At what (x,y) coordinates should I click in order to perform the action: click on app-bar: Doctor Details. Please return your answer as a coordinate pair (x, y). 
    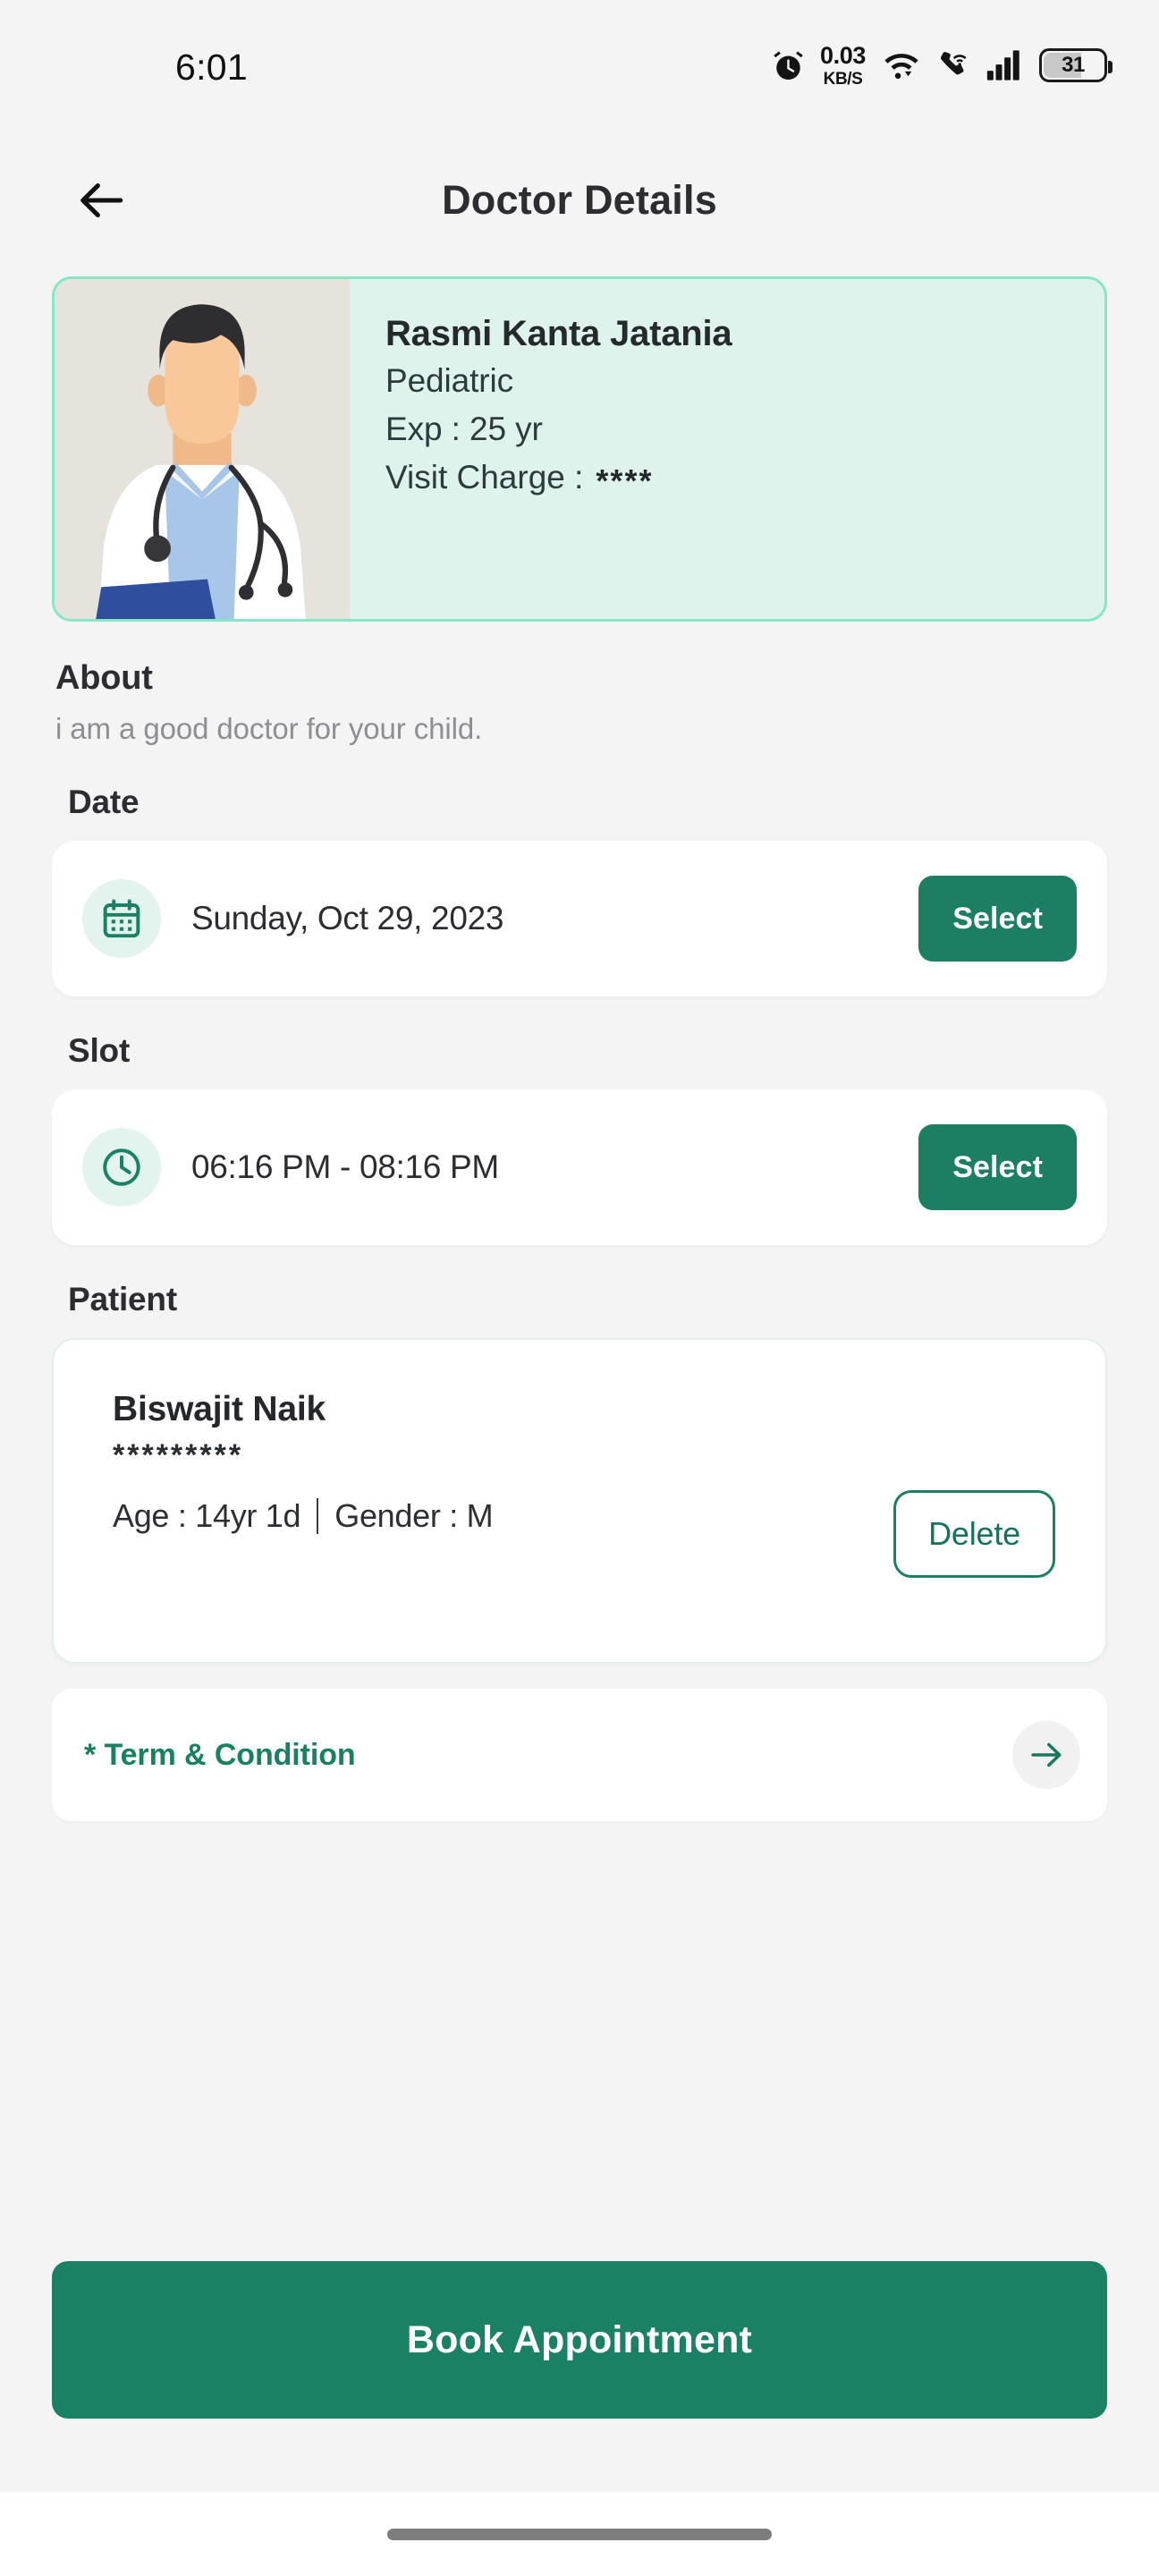
    Looking at the image, I should click on (579, 200).